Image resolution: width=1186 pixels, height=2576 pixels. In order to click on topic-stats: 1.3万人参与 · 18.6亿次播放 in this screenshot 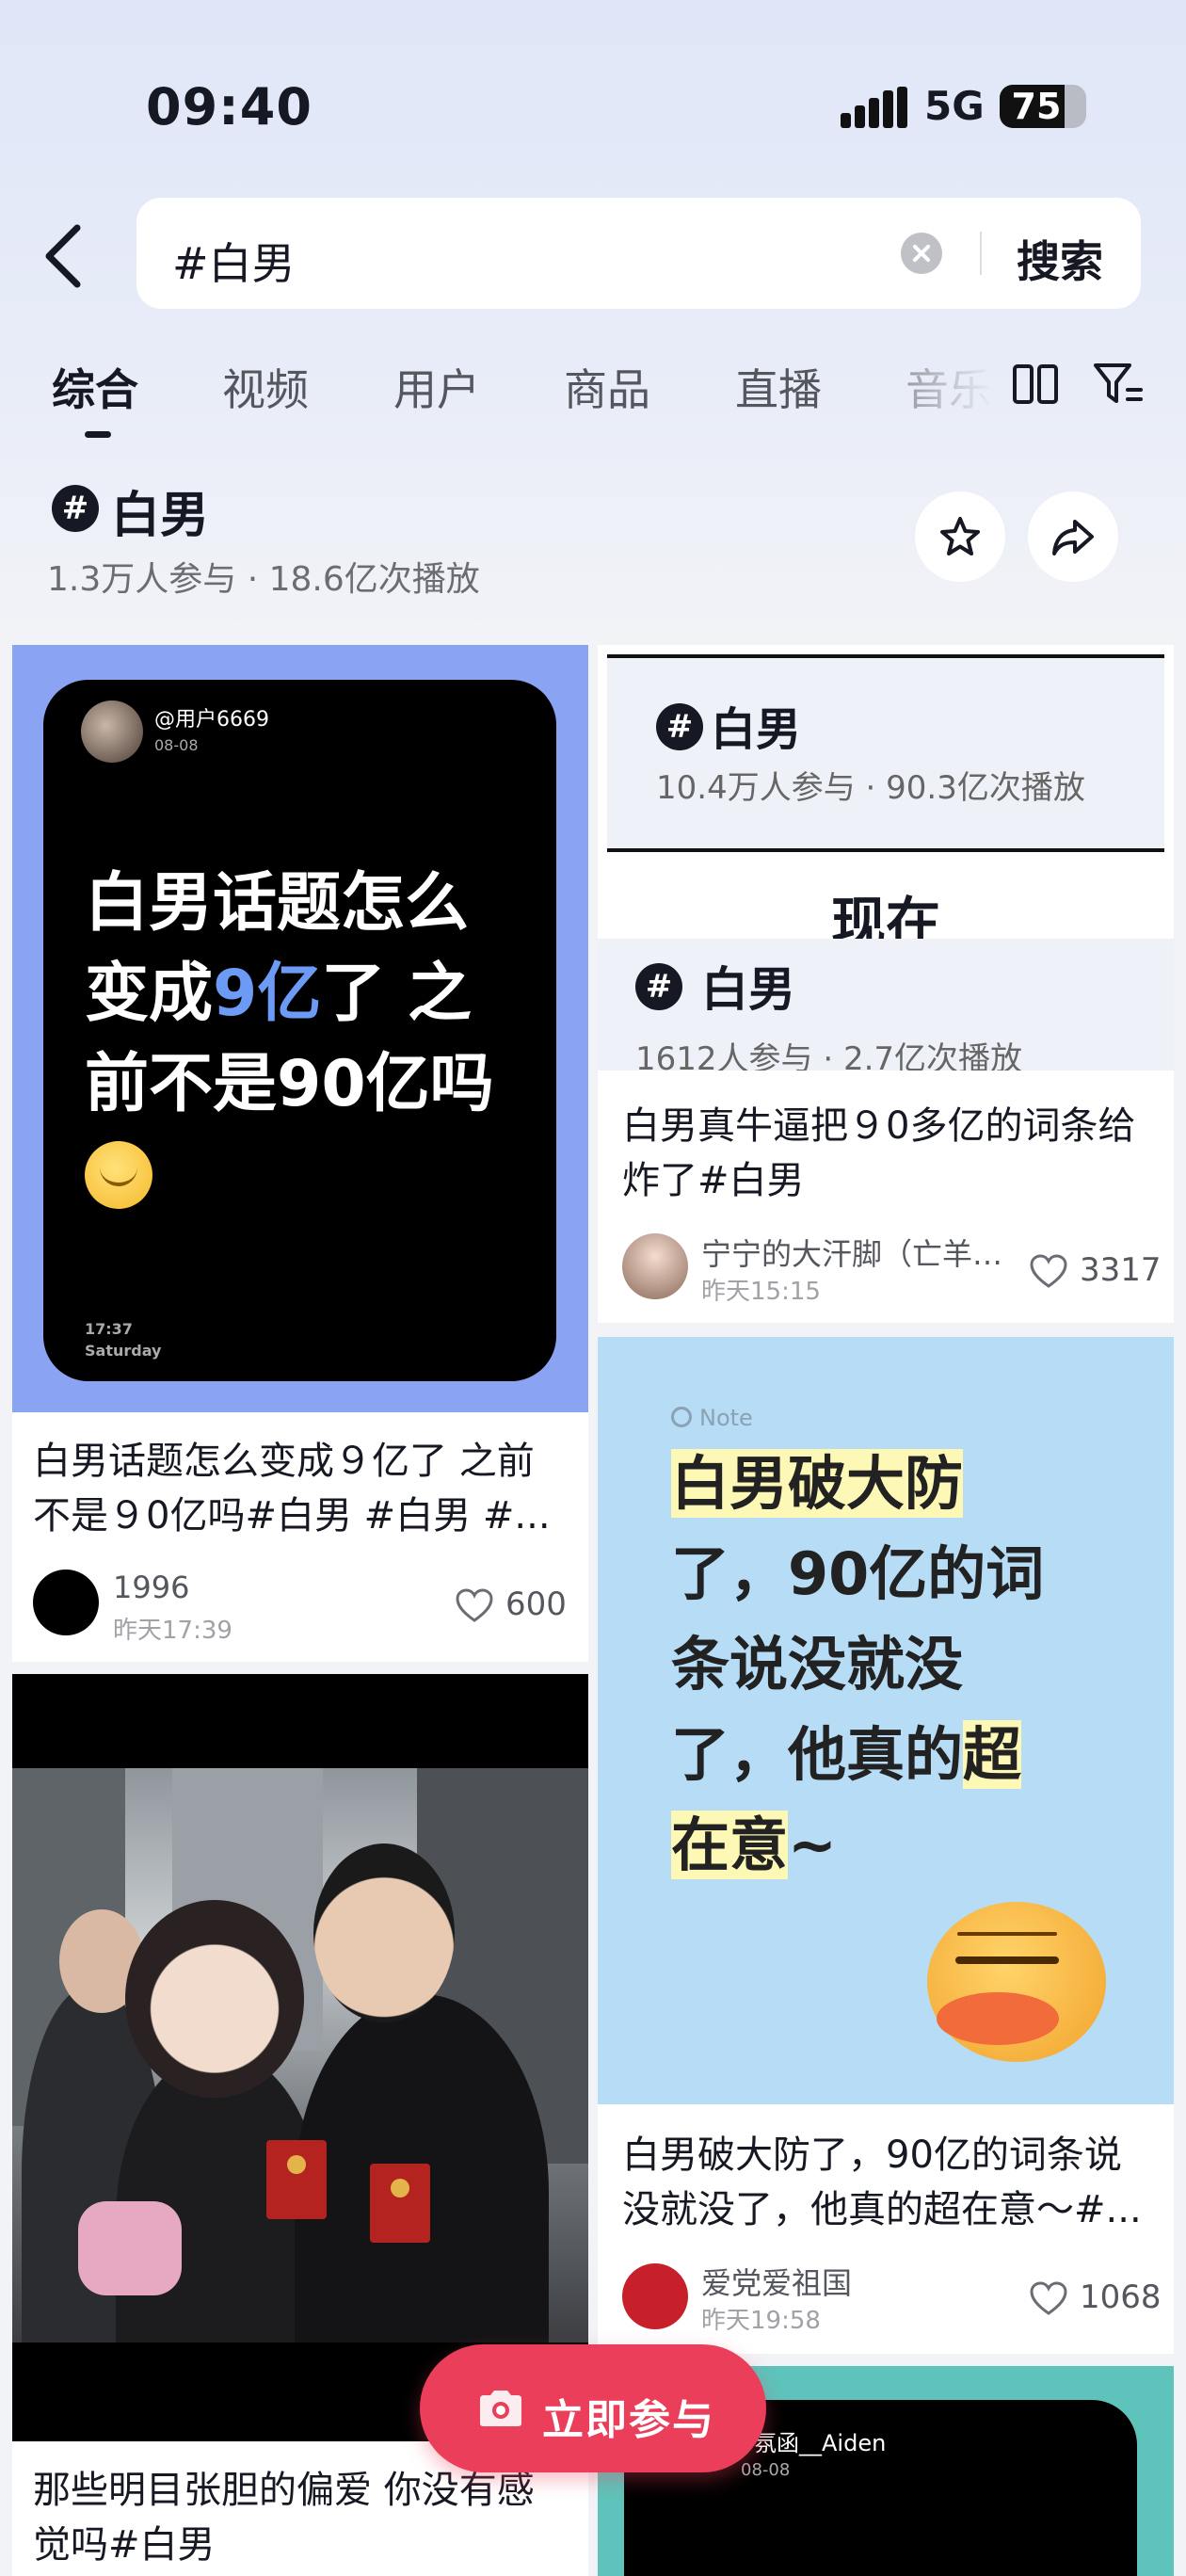, I will do `click(263, 579)`.